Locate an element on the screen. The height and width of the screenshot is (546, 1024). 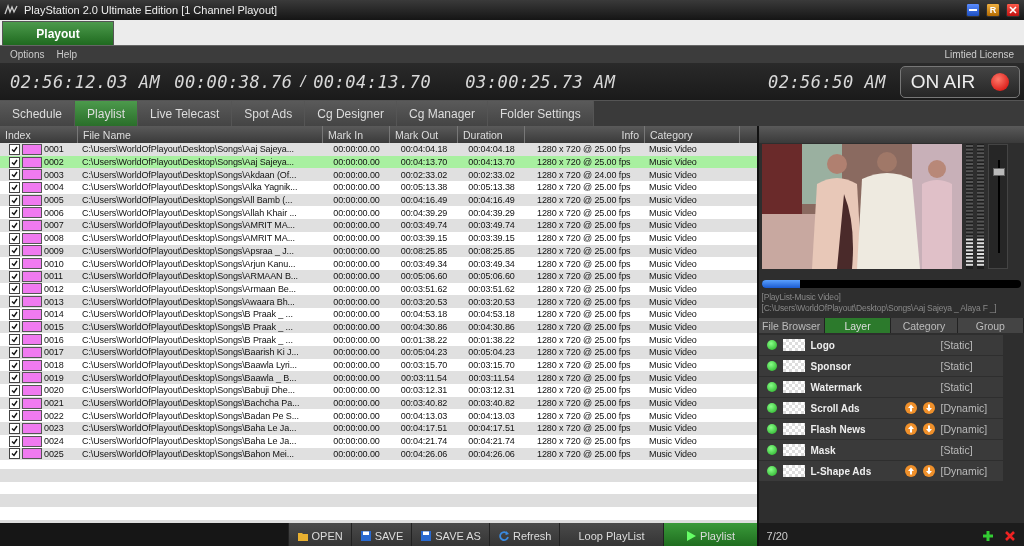
layer-row: Mask [Static] is located at coordinates (880, 450).